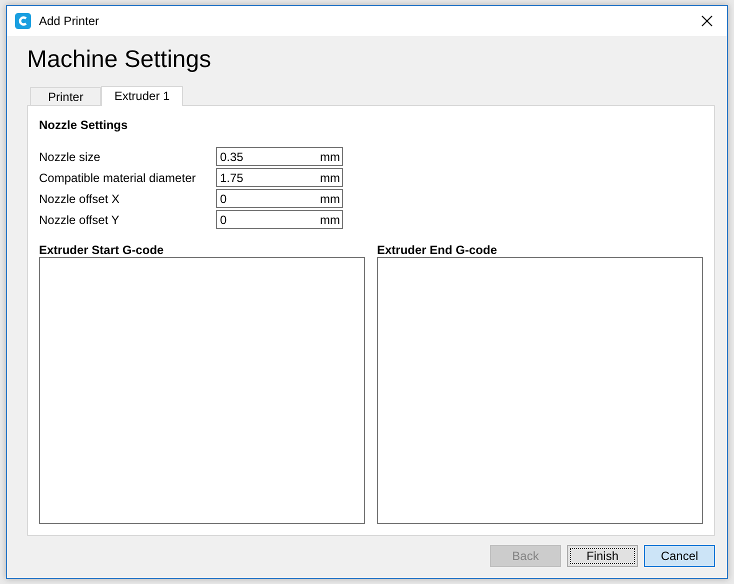 This screenshot has width=734, height=584. Describe the element at coordinates (679, 556) in the screenshot. I see `dialog-button: Cancel` at that location.